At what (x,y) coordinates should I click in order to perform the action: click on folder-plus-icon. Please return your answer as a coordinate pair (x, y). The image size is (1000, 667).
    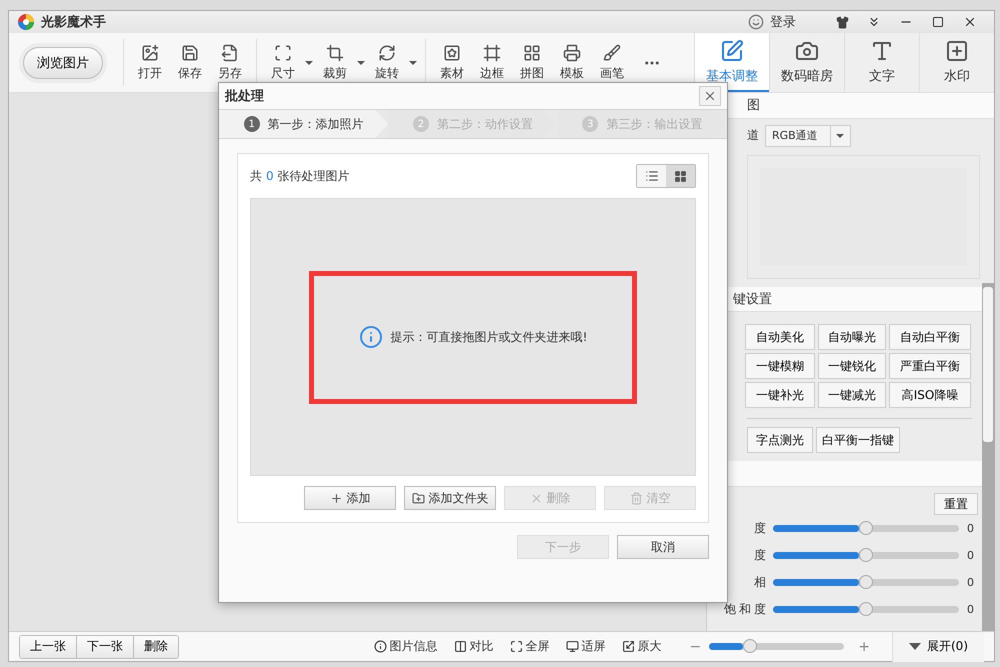
    Looking at the image, I should click on (418, 498).